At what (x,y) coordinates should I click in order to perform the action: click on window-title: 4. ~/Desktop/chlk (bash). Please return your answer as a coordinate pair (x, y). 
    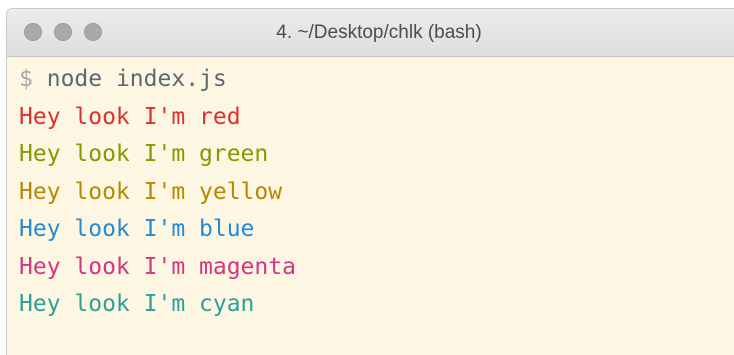
    Looking at the image, I should click on (379, 32).